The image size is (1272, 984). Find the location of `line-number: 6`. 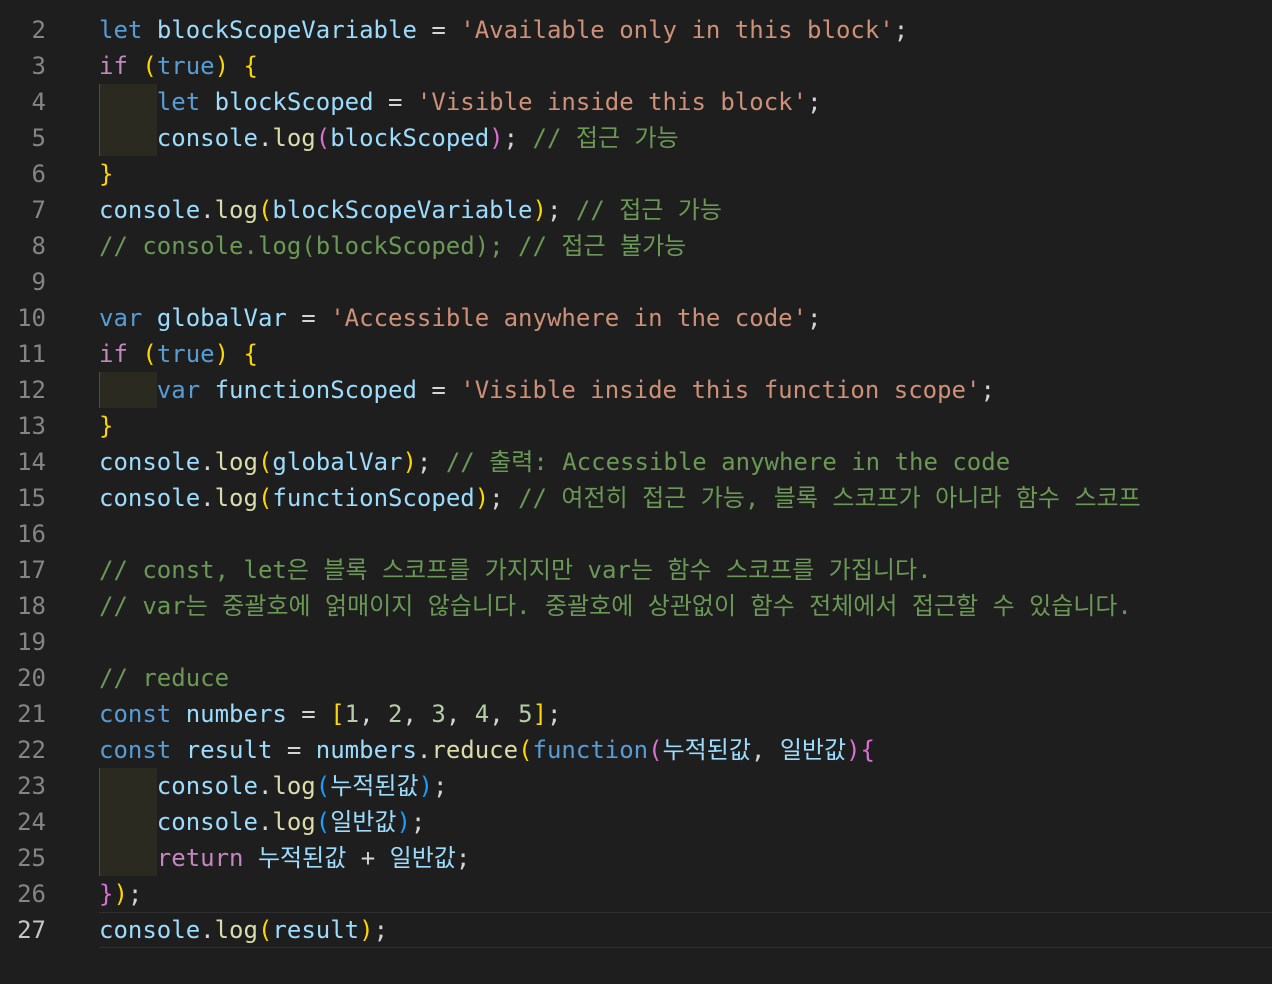

line-number: 6 is located at coordinates (38, 174).